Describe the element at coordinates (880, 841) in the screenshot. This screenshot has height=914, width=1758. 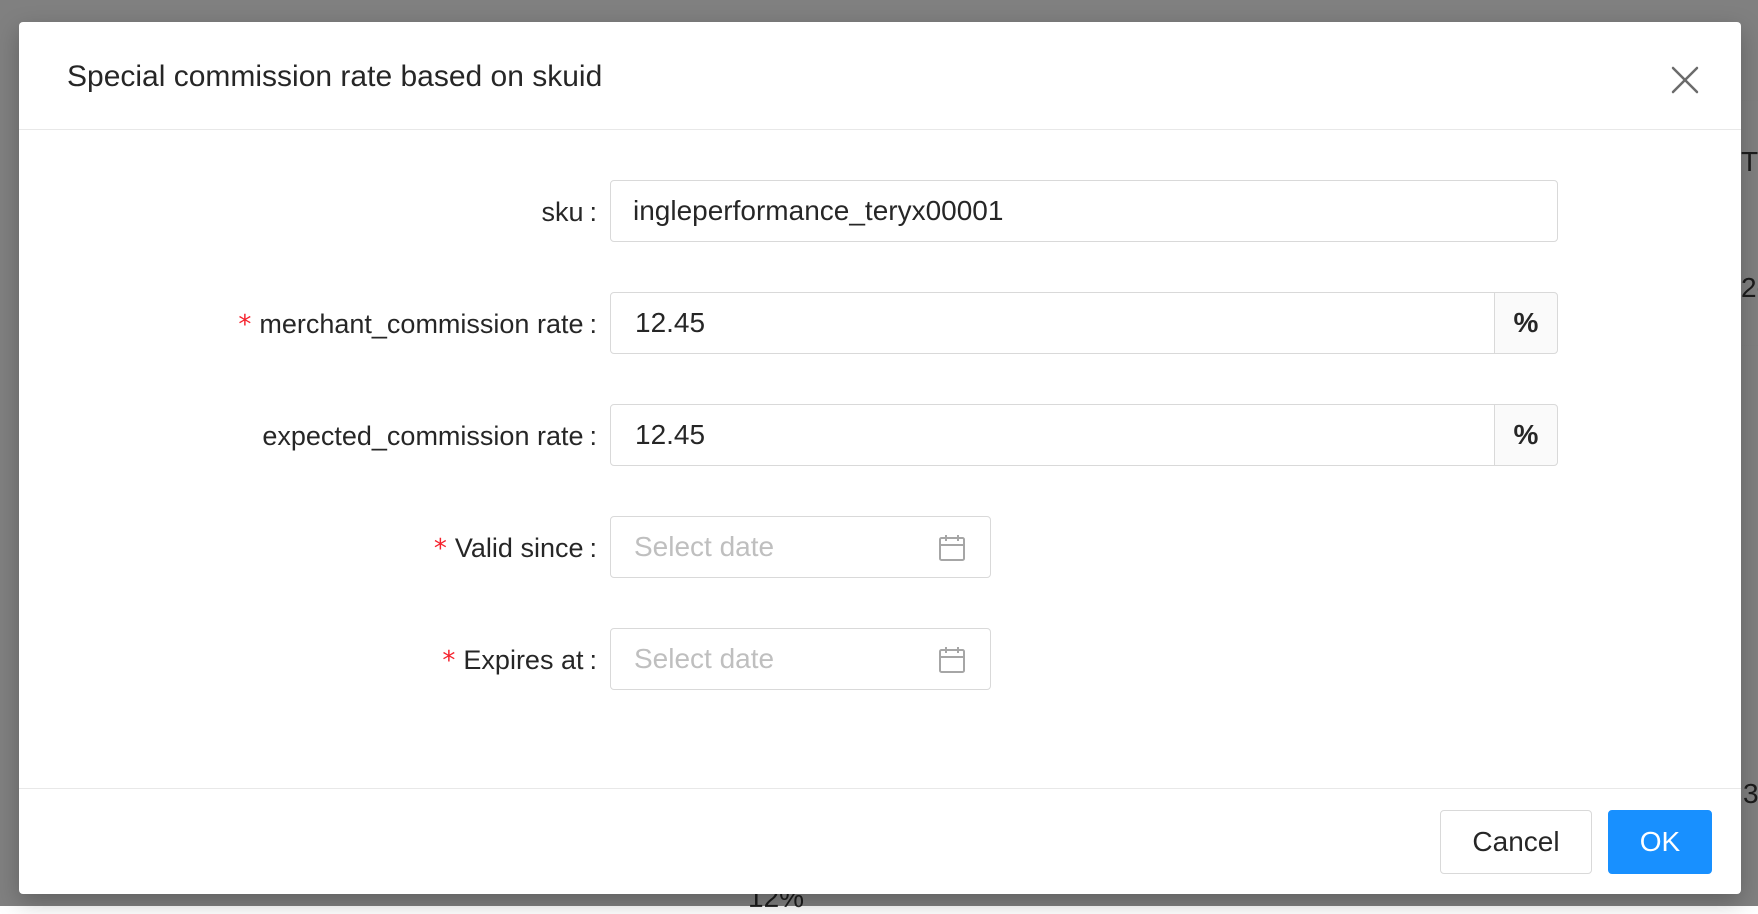
I see `modal-footer: Cancel OK` at that location.